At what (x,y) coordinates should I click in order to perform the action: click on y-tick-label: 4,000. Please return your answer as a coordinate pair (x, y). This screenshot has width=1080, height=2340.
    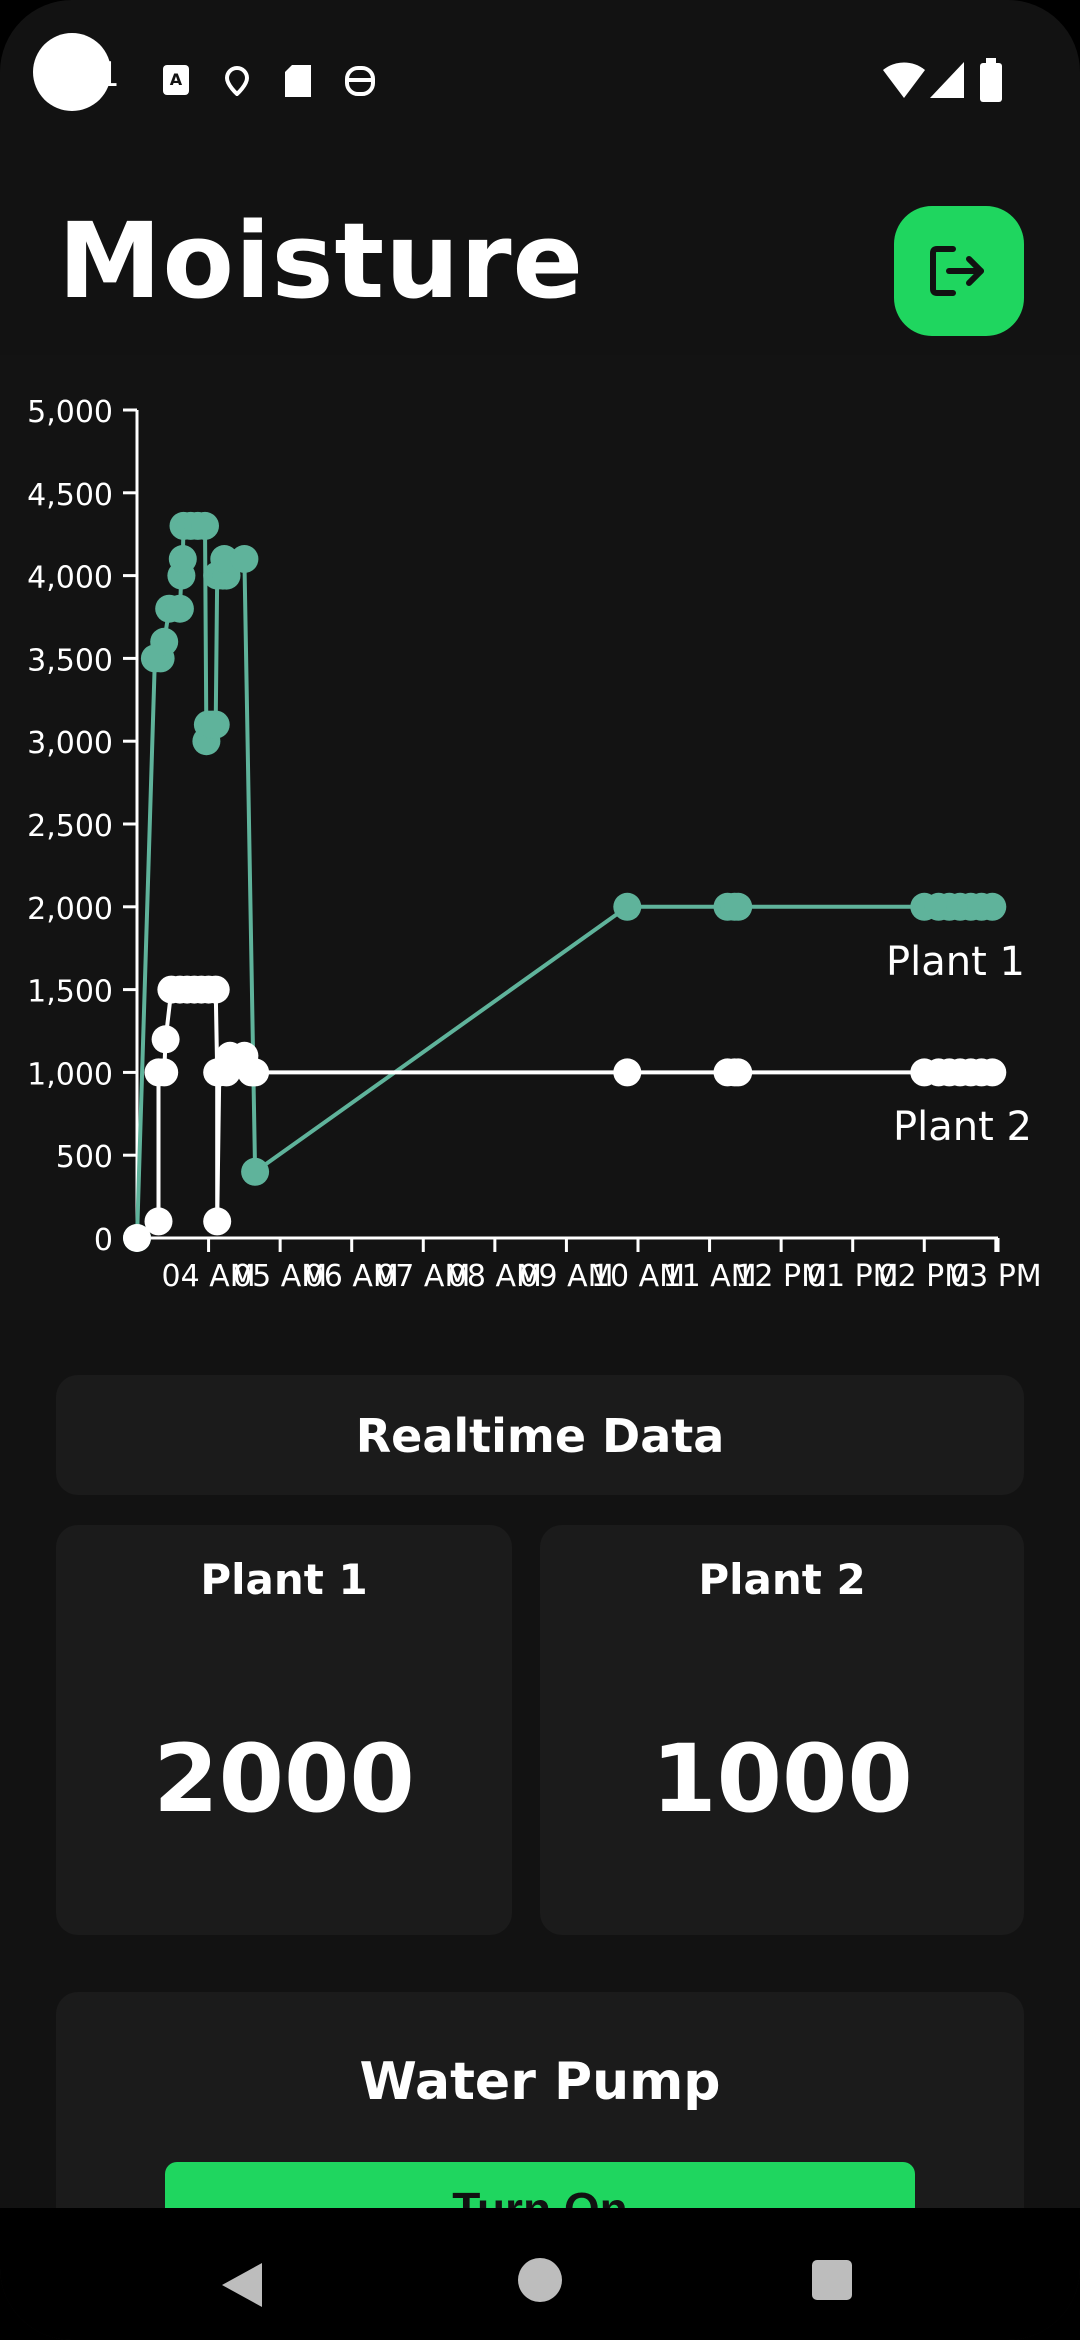
    Looking at the image, I should click on (70, 578).